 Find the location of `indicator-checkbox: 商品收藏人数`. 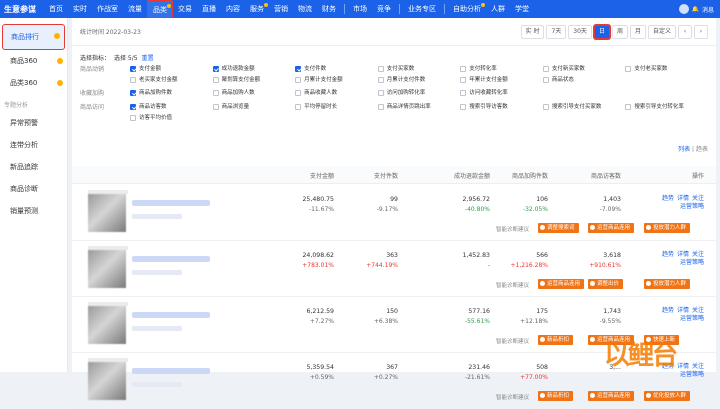

indicator-checkbox: 商品收藏人数 is located at coordinates (336, 93).